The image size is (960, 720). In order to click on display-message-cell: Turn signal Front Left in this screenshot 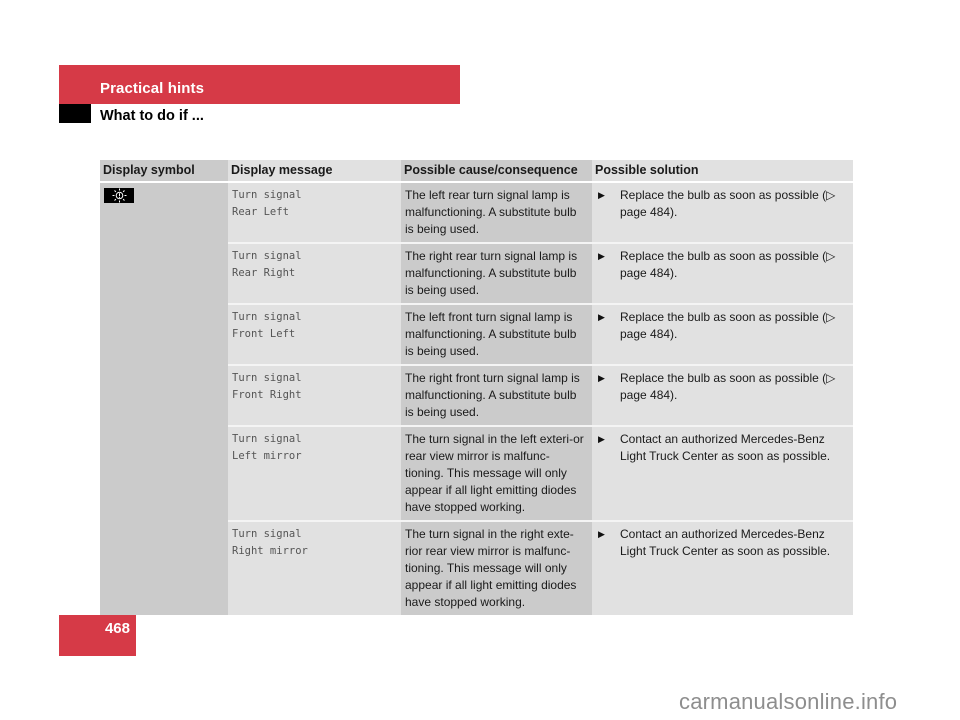, I will do `click(314, 335)`.